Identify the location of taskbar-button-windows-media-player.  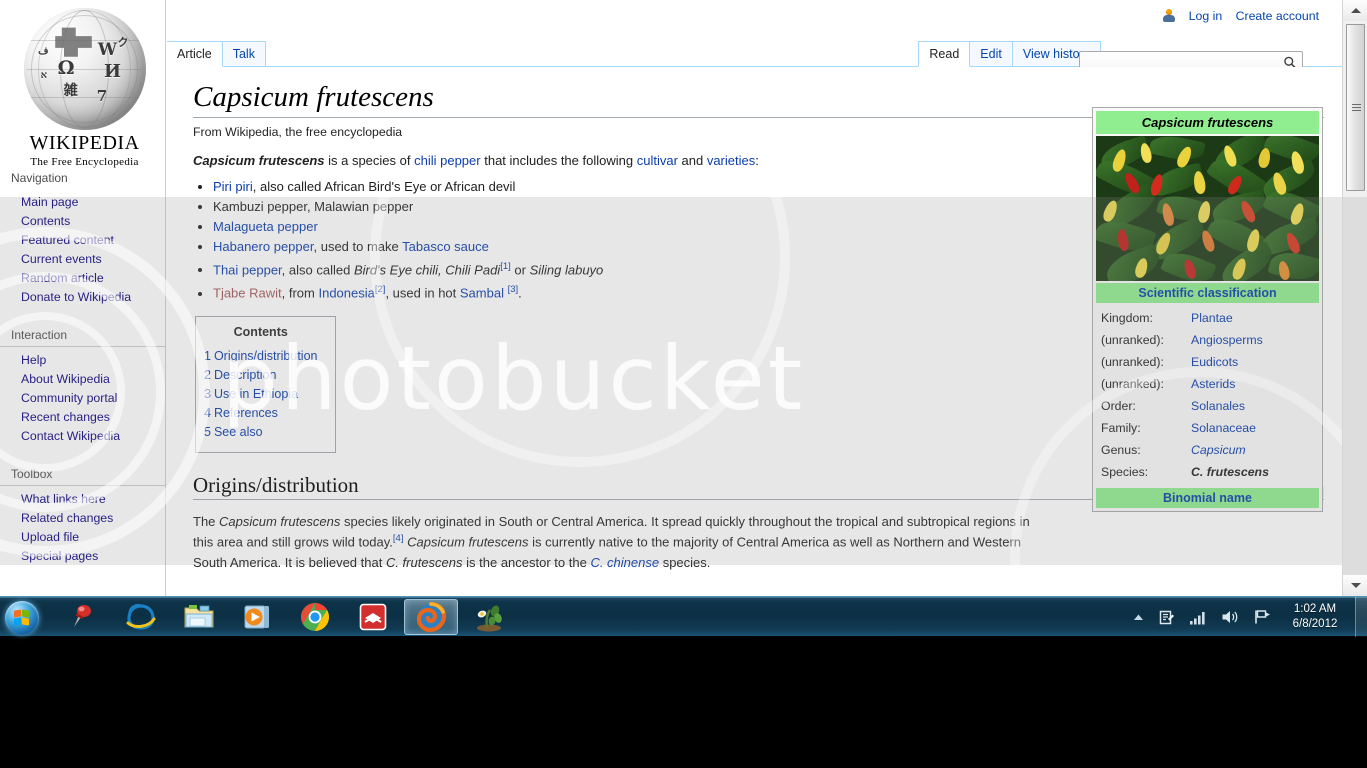
(257, 617).